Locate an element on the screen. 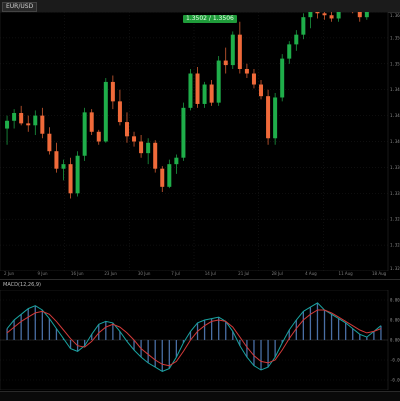 The height and width of the screenshot is (401, 400). indicator-title: MACD(12,26,9) is located at coordinates (22, 285).